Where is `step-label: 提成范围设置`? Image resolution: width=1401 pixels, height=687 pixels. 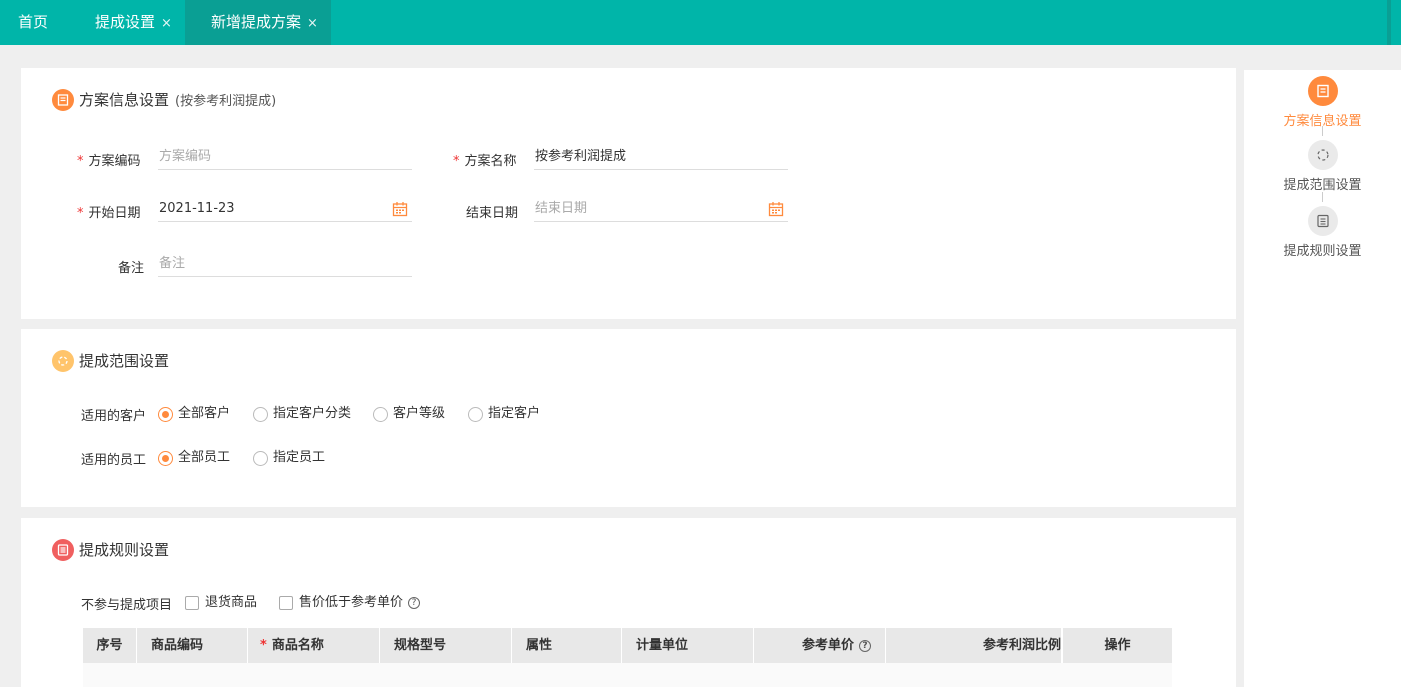 step-label: 提成范围设置 is located at coordinates (1322, 185).